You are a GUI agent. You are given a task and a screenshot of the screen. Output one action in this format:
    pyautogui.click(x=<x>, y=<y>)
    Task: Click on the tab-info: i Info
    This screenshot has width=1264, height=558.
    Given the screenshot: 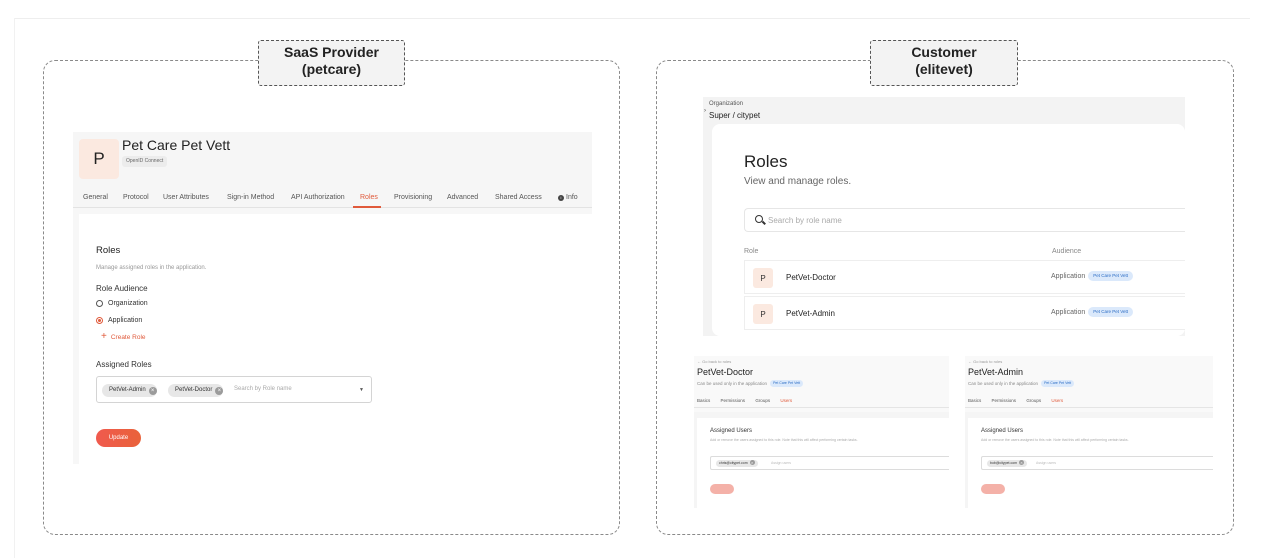 What is the action you would take?
    pyautogui.click(x=568, y=197)
    